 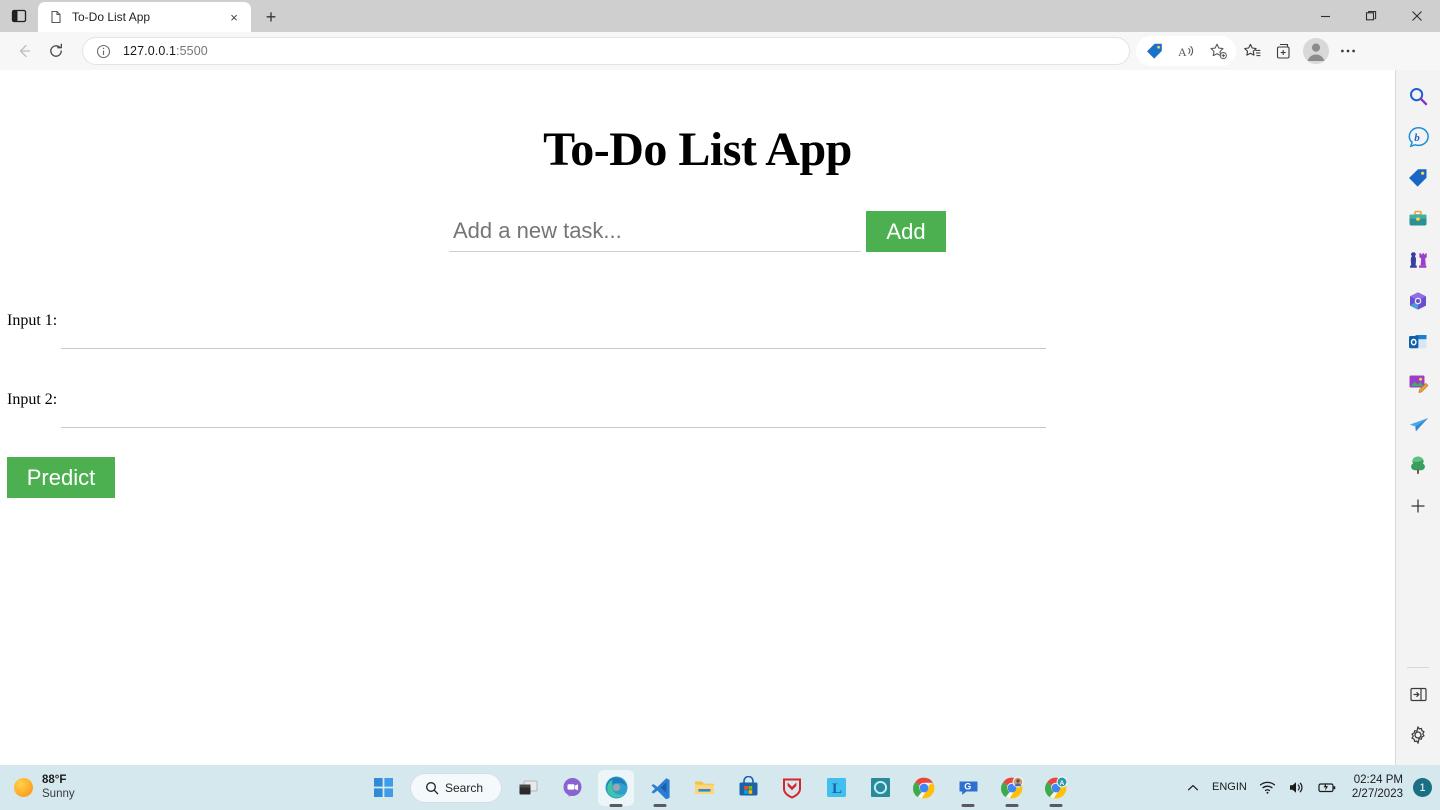 I want to click on close-tab-icon: ×, so click(x=234, y=17).